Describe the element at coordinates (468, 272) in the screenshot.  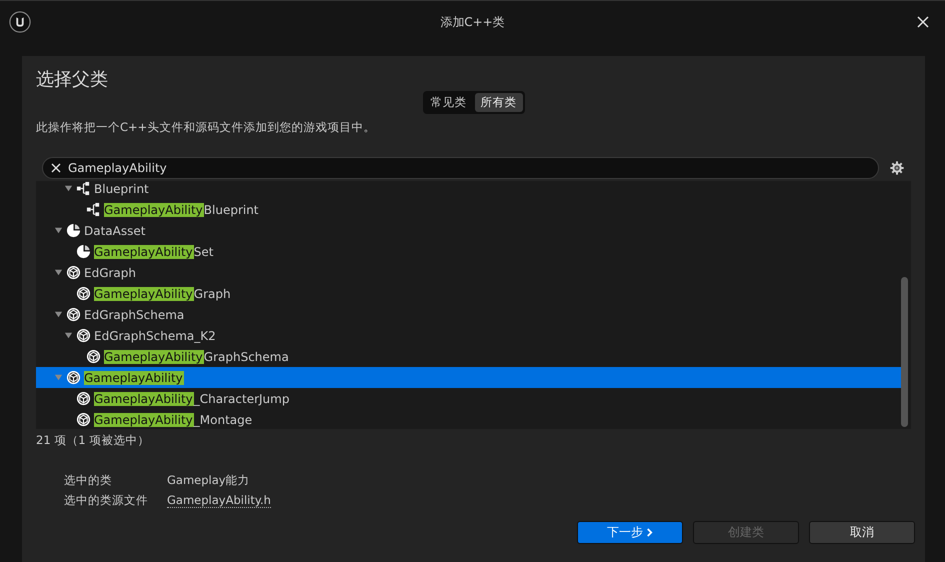
I see `tree-item: EdGraph` at that location.